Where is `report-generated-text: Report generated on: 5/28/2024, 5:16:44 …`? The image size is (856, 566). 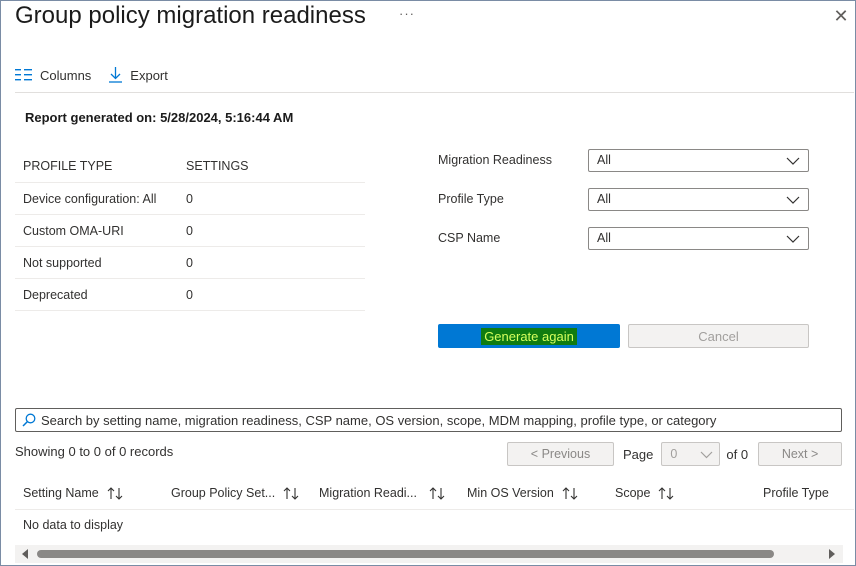
report-generated-text: Report generated on: 5/28/2024, 5:16:44 … is located at coordinates (159, 117).